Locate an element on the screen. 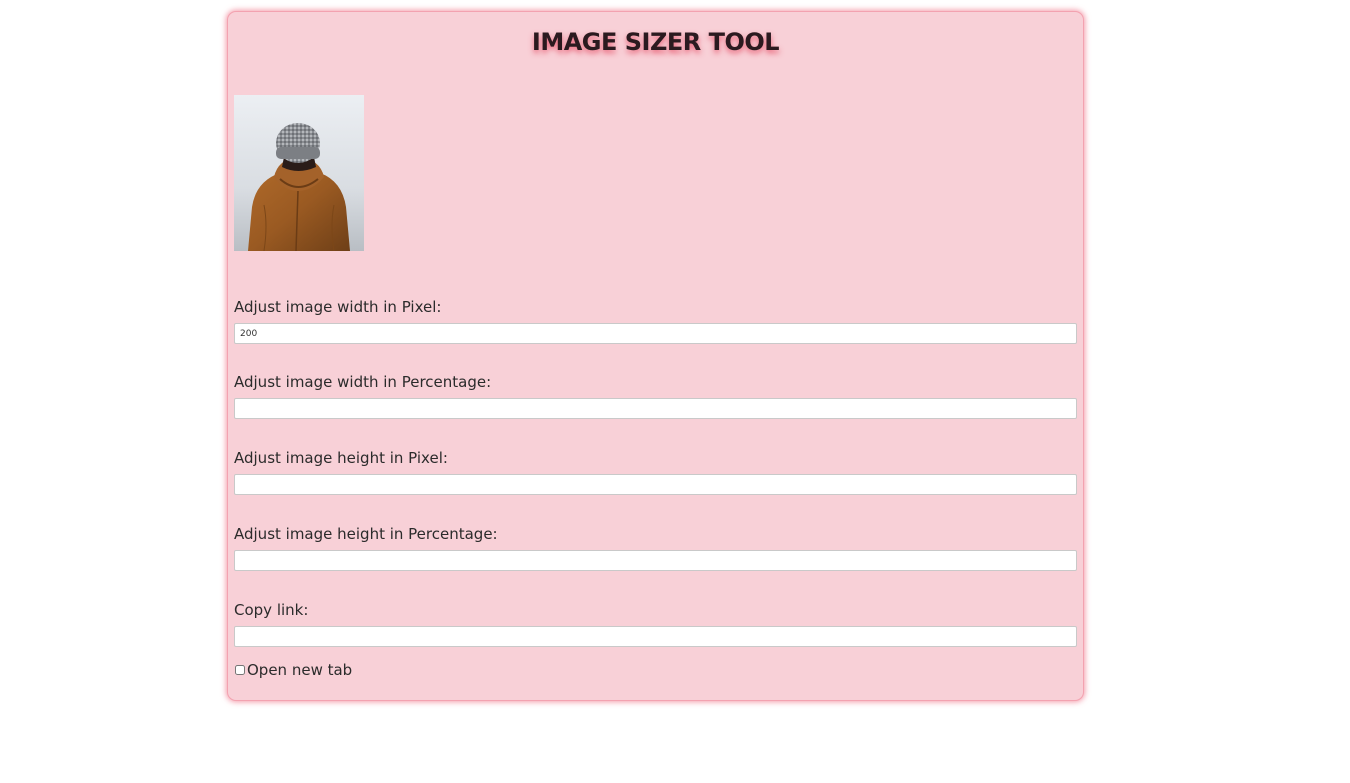  open-new-tab-checkbox is located at coordinates (240, 670).